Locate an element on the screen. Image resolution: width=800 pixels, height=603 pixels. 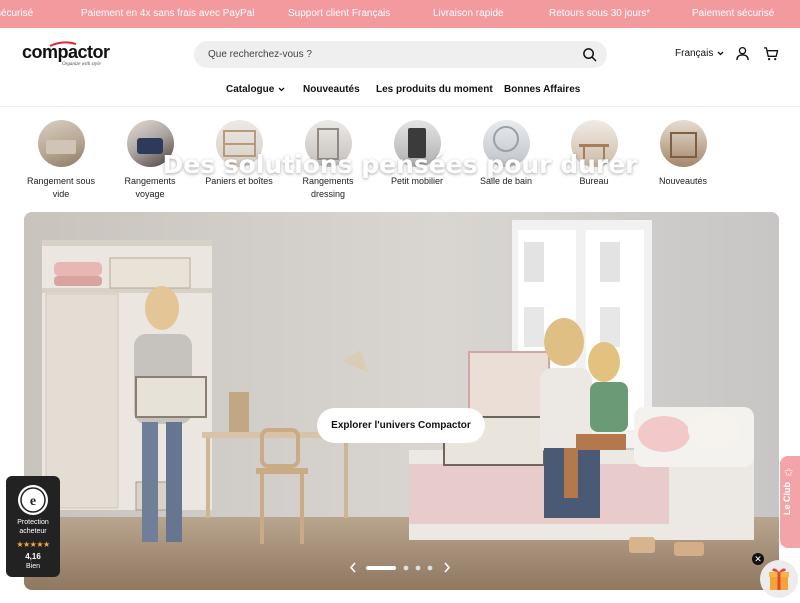
trust-label: acheteur is located at coordinates (33, 531).